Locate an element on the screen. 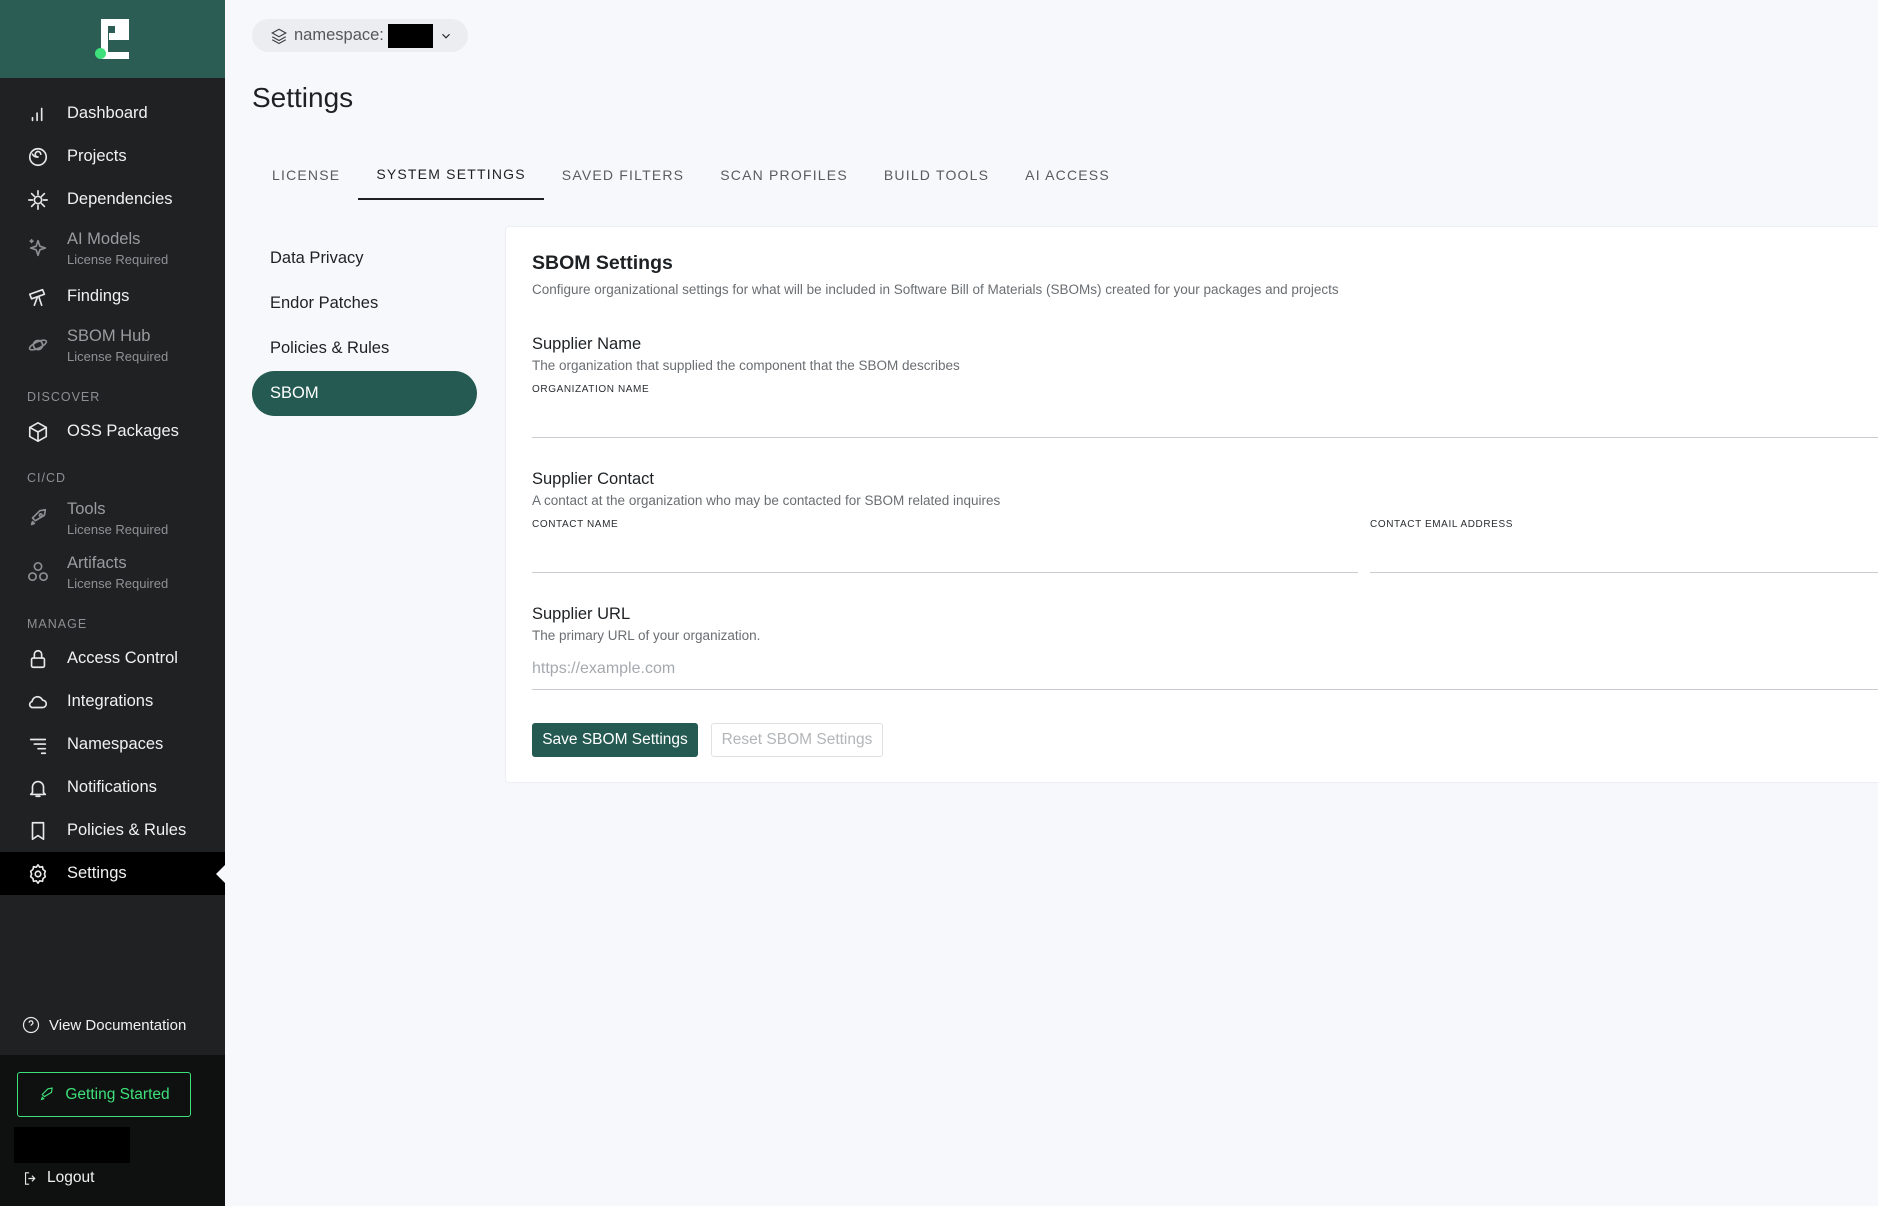 Image resolution: width=1878 pixels, height=1206 pixels. getting-started-button: Getting Started is located at coordinates (104, 1094).